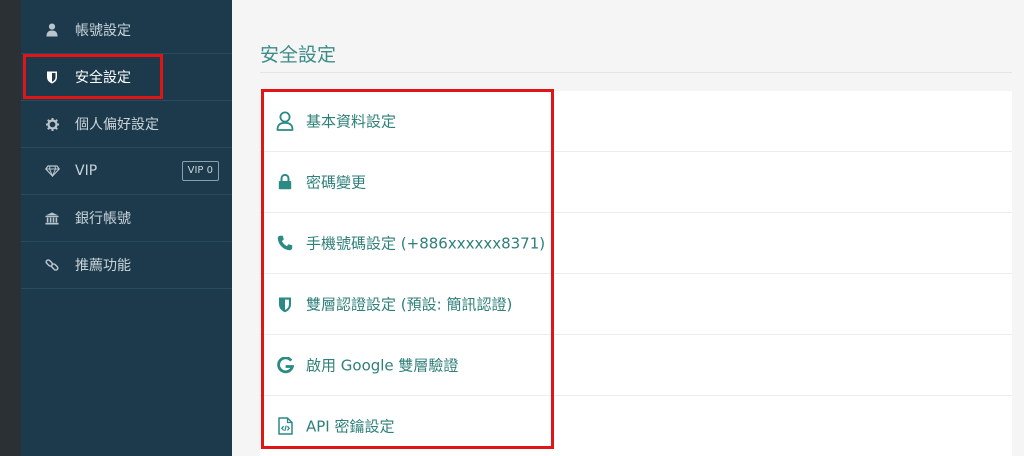 Image resolution: width=1024 pixels, height=456 pixels. What do you see at coordinates (636, 182) in the screenshot?
I see `setting-change-password: 密碼變更` at bounding box center [636, 182].